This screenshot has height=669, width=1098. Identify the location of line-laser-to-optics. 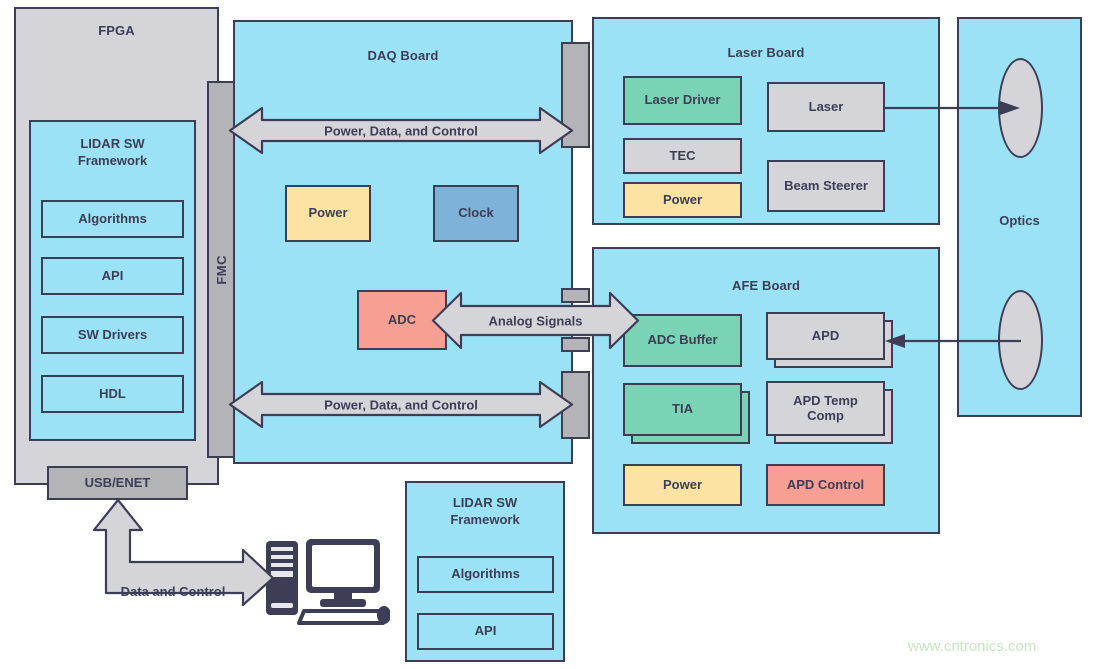
(952, 108).